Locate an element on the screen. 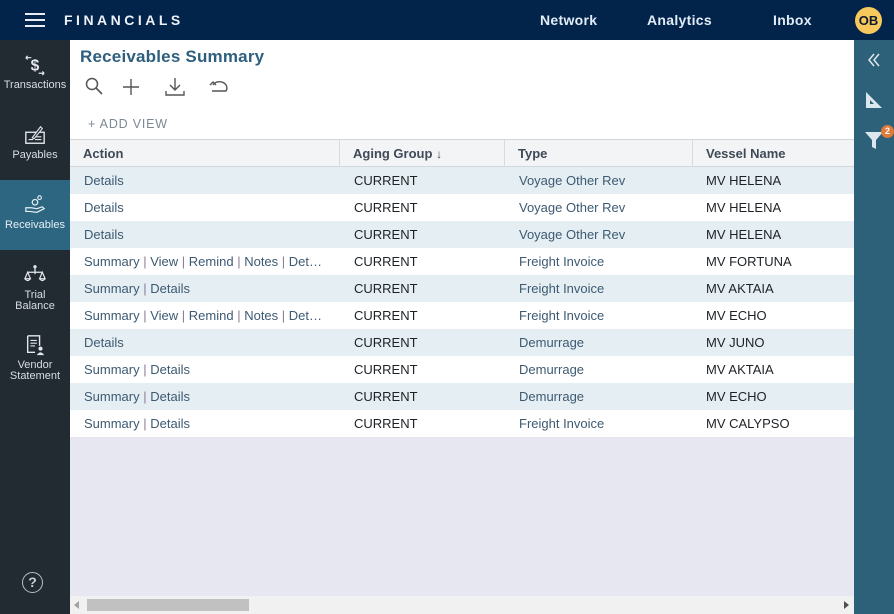  add-view-button: + ADD VIEW is located at coordinates (128, 124).